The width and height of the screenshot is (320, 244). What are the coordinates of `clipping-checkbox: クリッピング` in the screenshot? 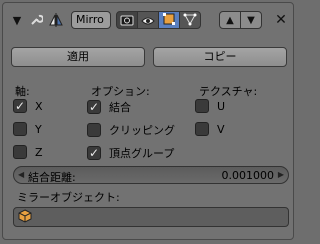 It's located at (131, 130).